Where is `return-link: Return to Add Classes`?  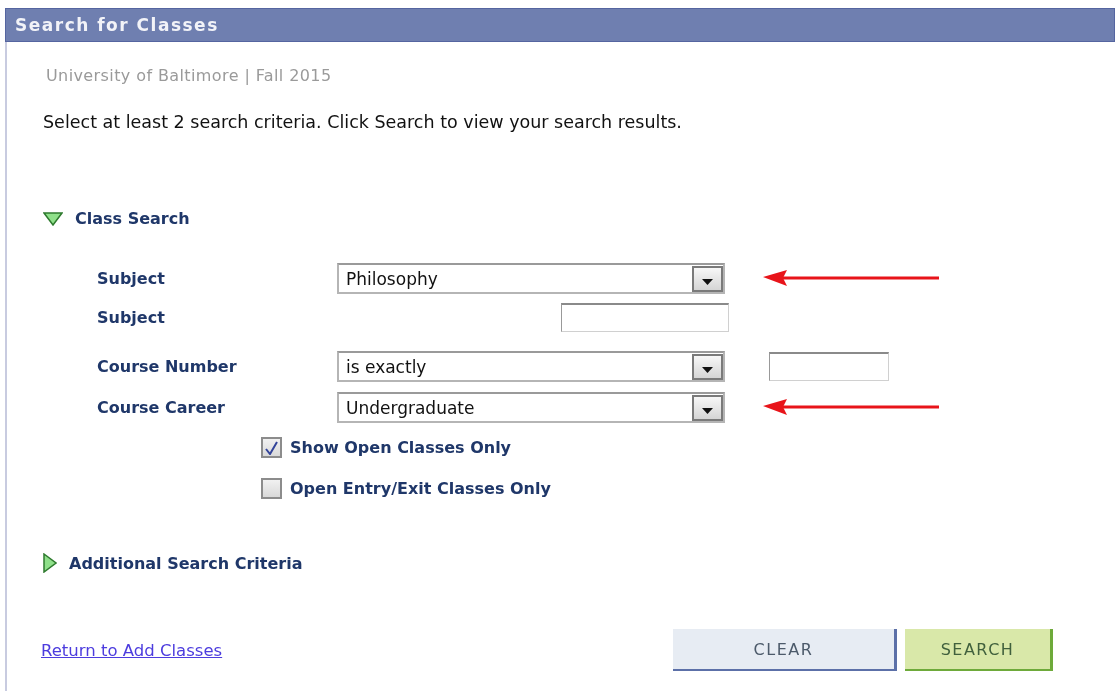 return-link: Return to Add Classes is located at coordinates (357, 650).